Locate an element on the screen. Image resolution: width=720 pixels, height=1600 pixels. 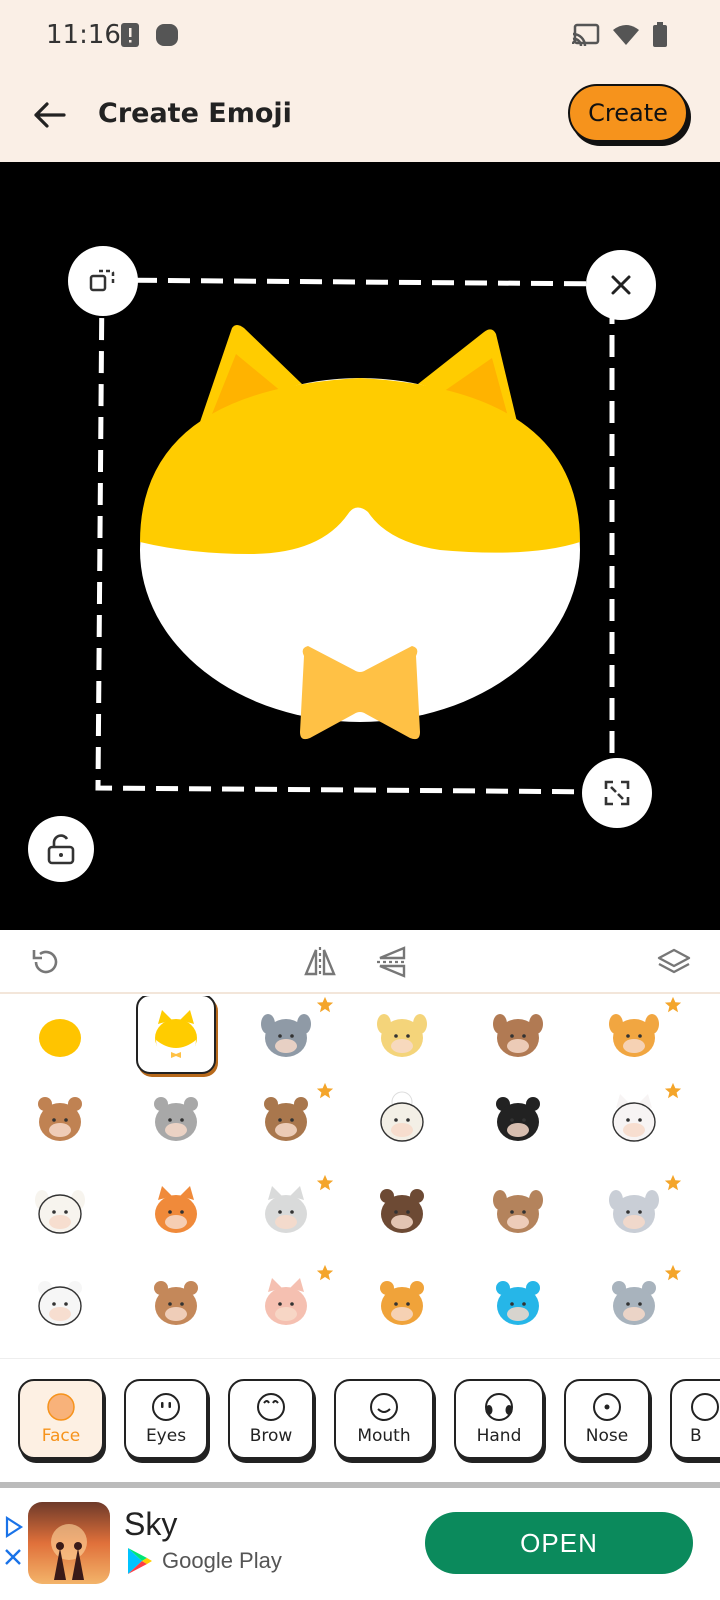
face-option-bear is located at coordinates (60, 1118).